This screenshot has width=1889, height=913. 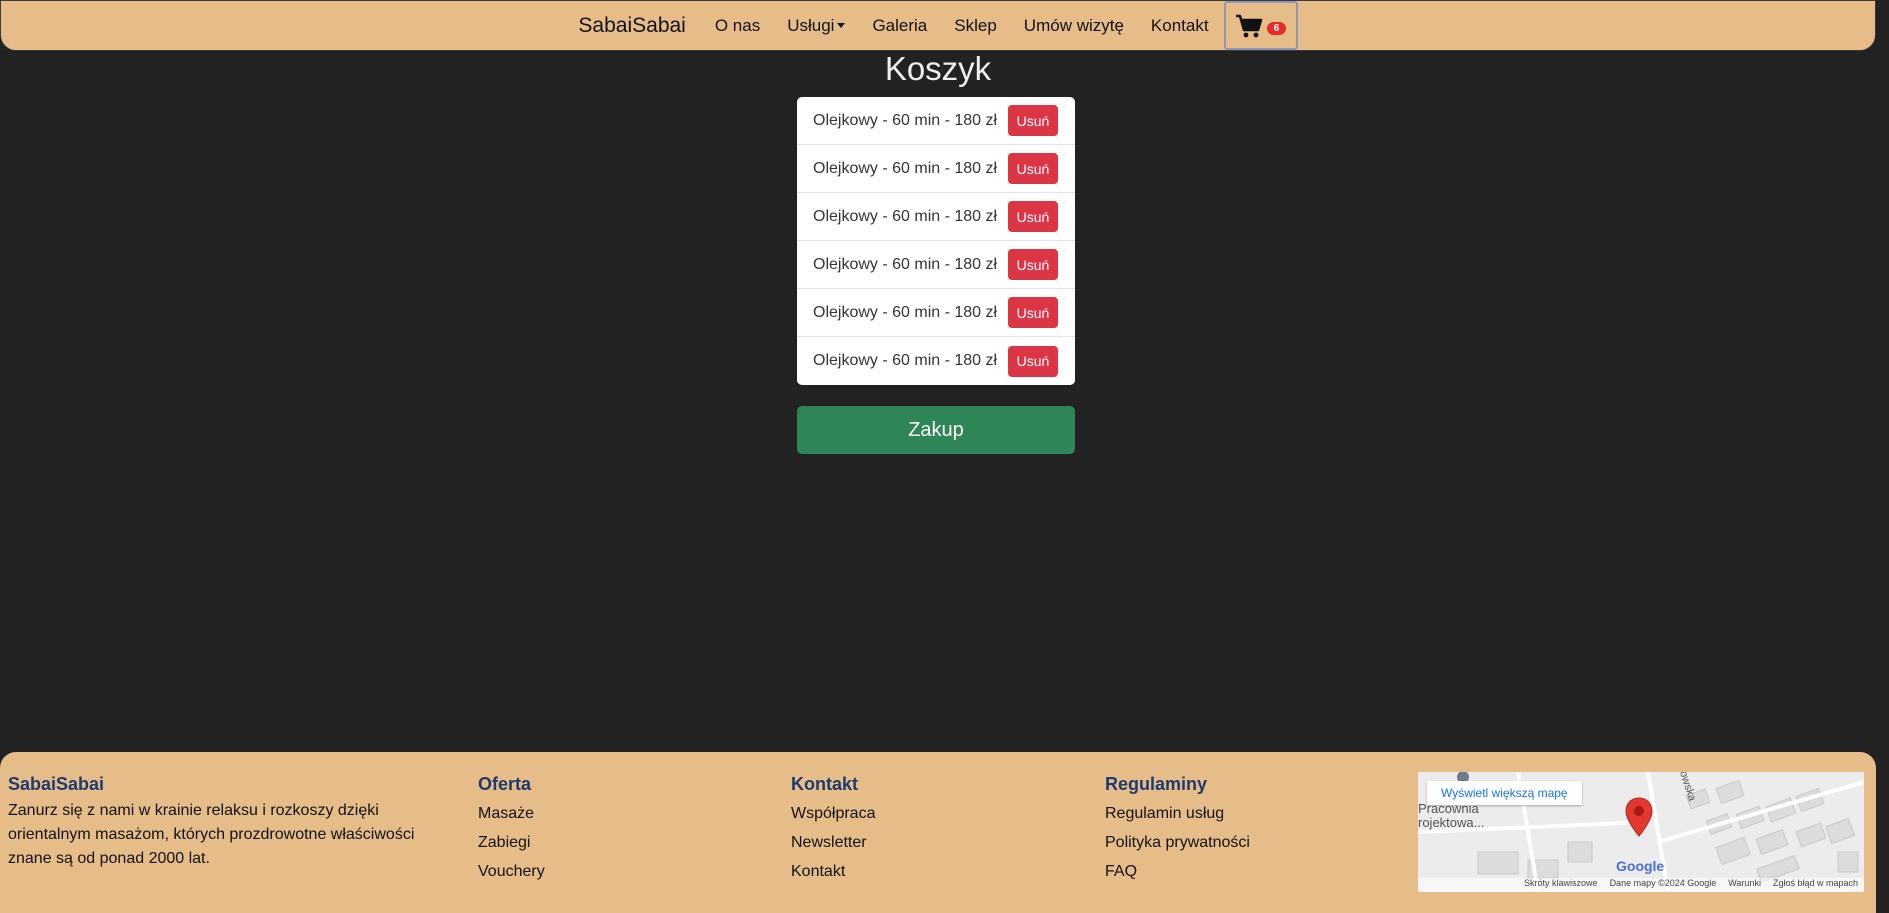 I want to click on footer-link-polityka: Polityka prywatności, so click(x=1177, y=842).